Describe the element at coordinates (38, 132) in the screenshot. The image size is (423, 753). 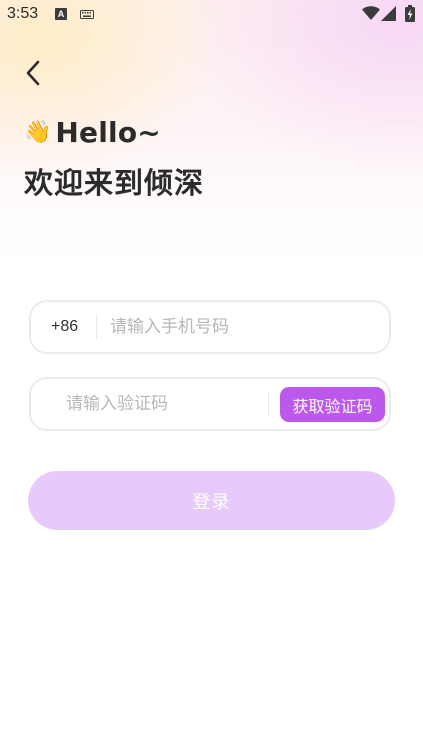
I see `waving-hand-icon: 👋` at that location.